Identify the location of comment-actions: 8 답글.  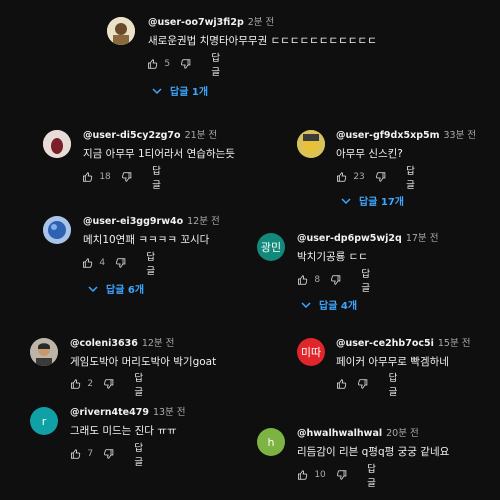
(336, 281).